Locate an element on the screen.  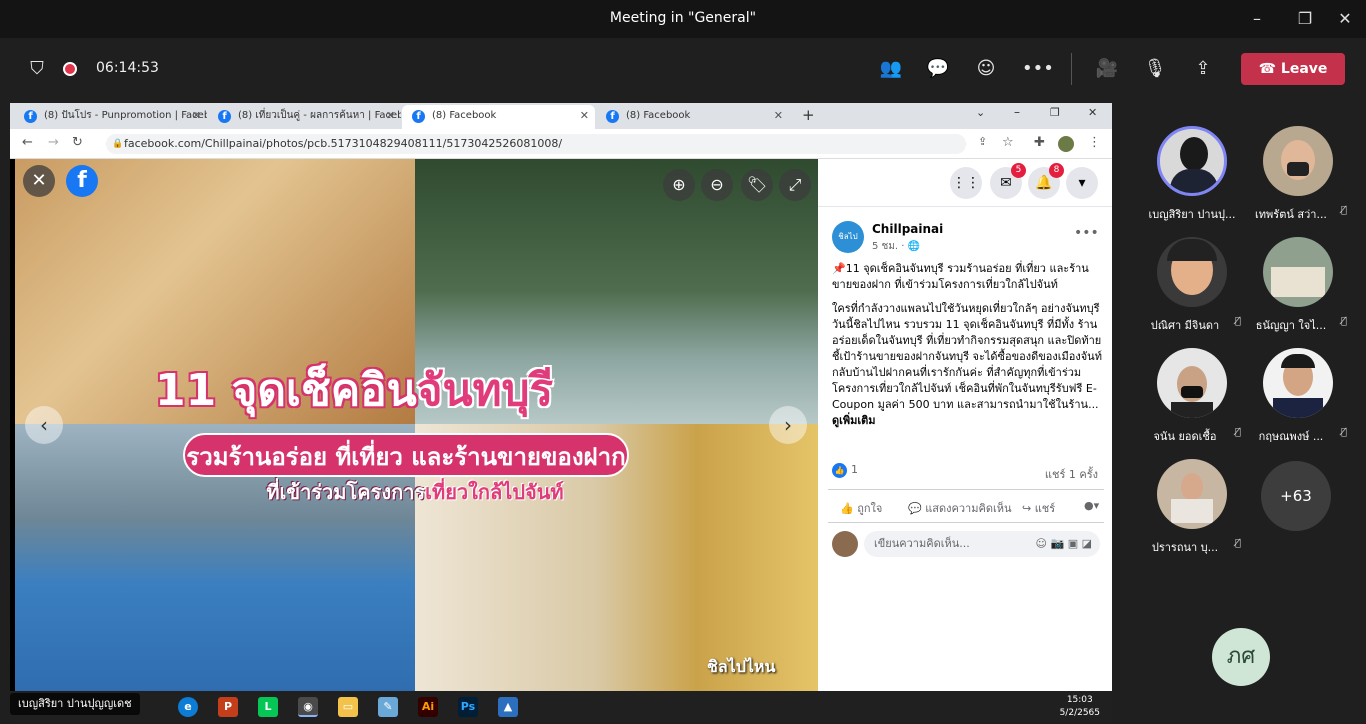
zoom-out-icon: ⊖ is located at coordinates (717, 185).